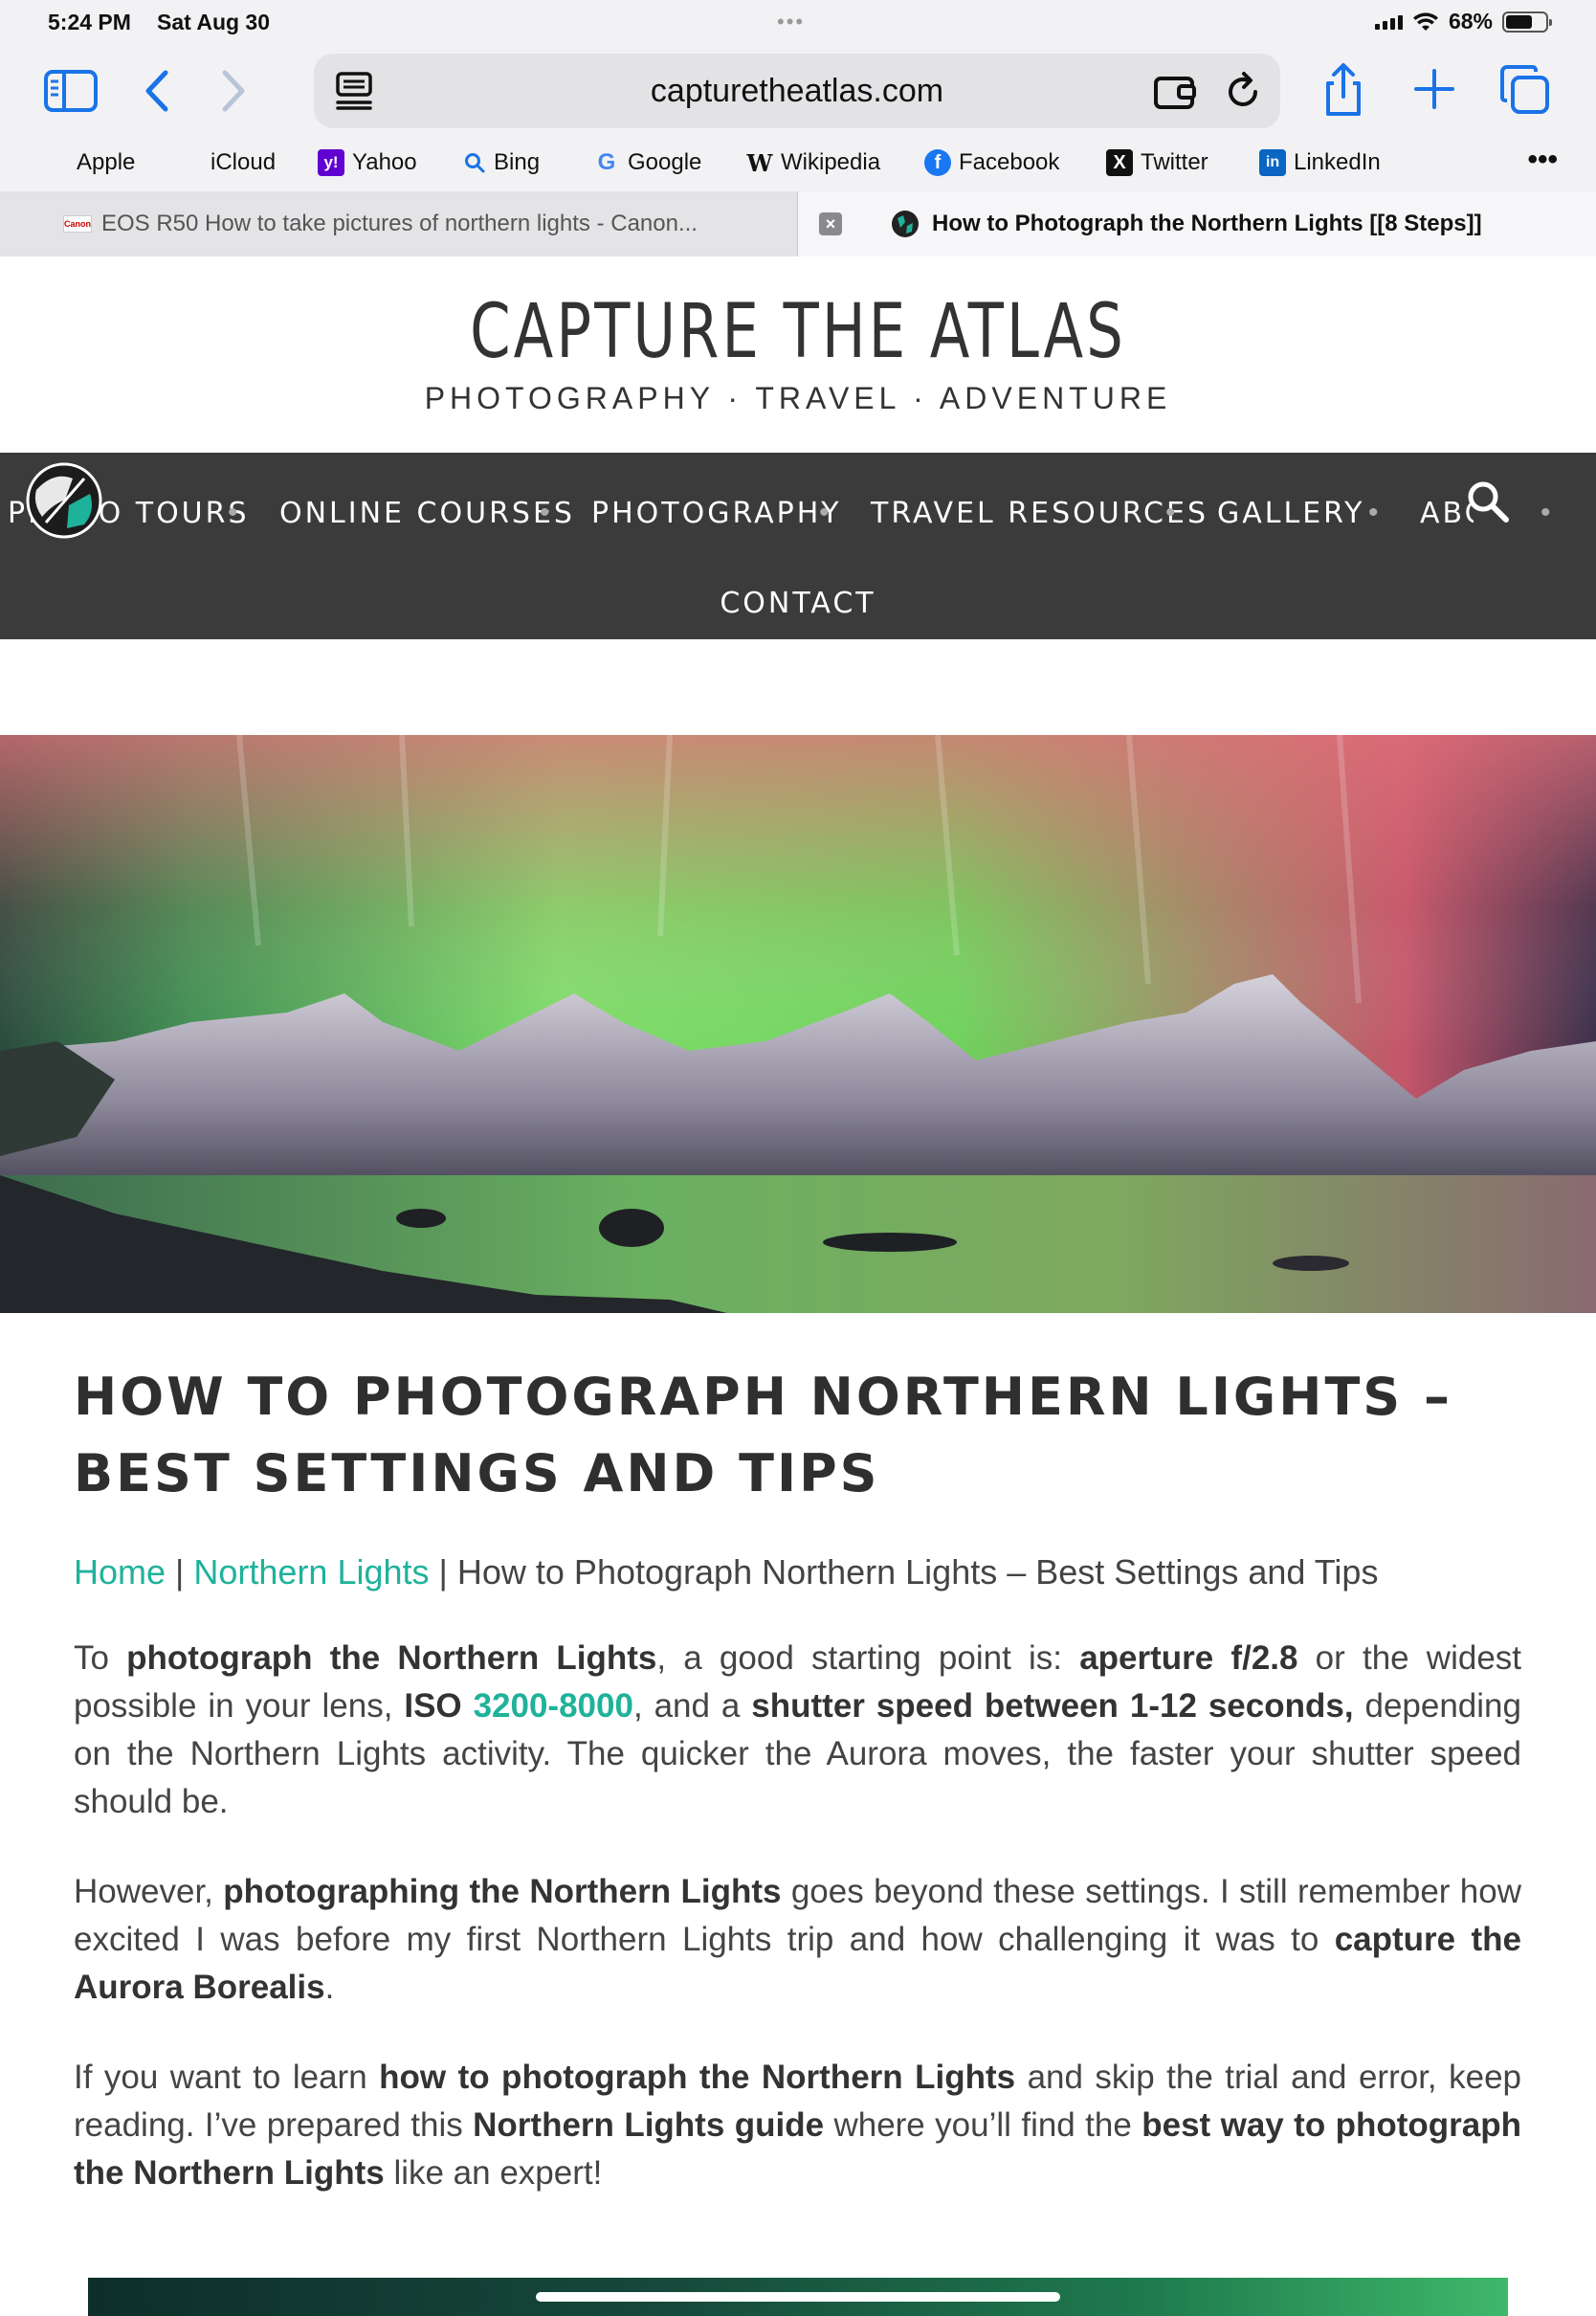 The height and width of the screenshot is (2316, 1596). I want to click on favorite-icloud: iCloud, so click(226, 162).